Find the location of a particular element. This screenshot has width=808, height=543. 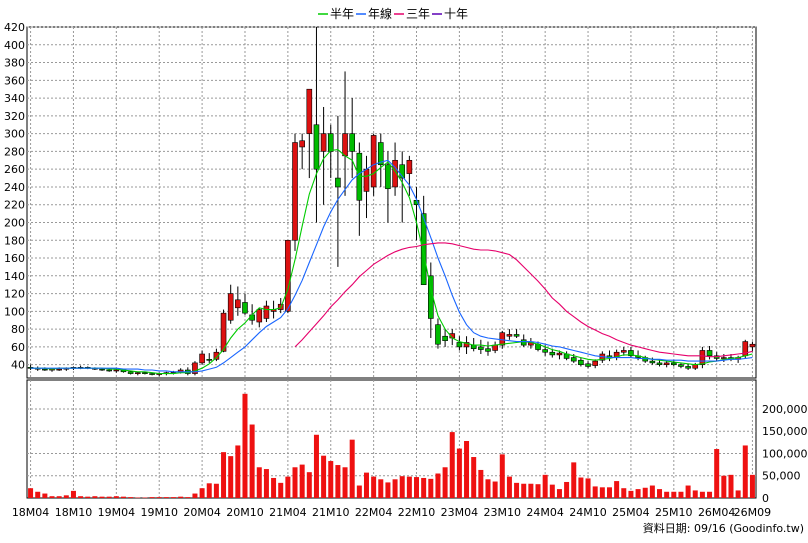

price-tick-label: 400 is located at coordinates (14, 45).